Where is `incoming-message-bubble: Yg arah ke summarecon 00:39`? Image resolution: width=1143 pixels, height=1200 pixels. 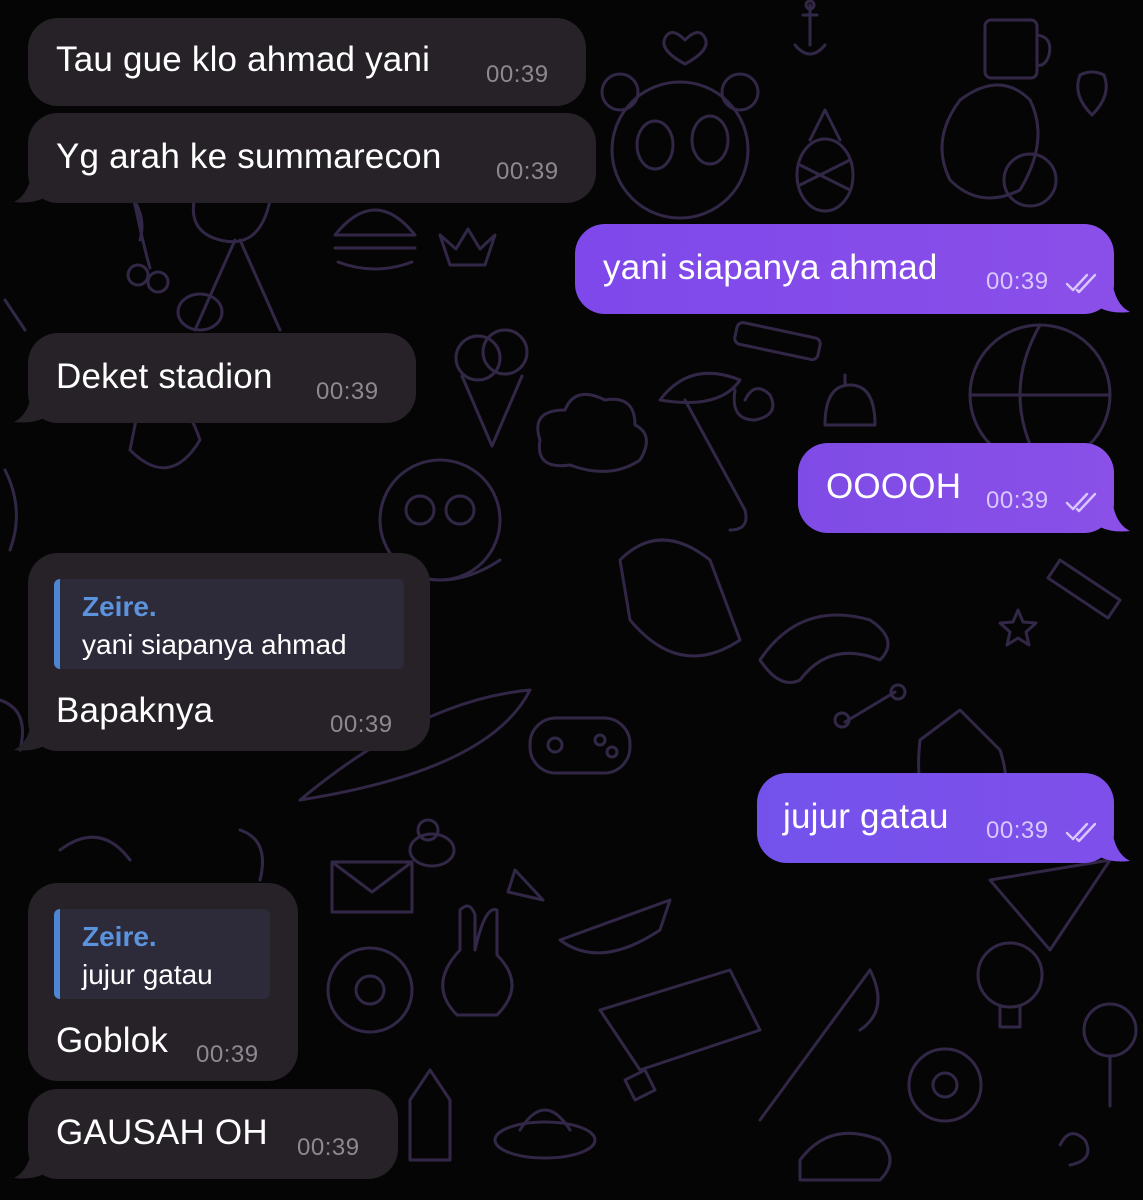 incoming-message-bubble: Yg arah ke summarecon 00:39 is located at coordinates (312, 158).